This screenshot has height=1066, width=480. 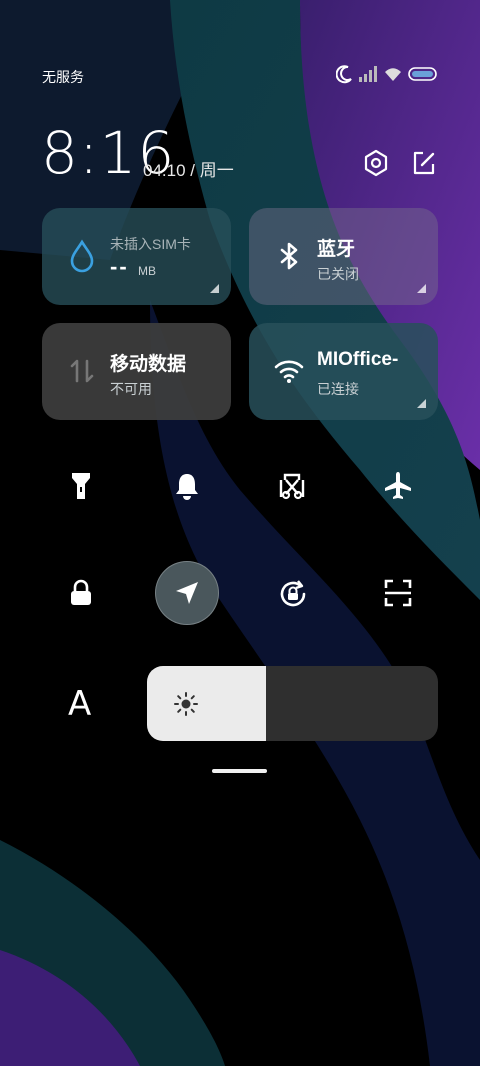 I want to click on drag-handle, so click(x=239, y=771).